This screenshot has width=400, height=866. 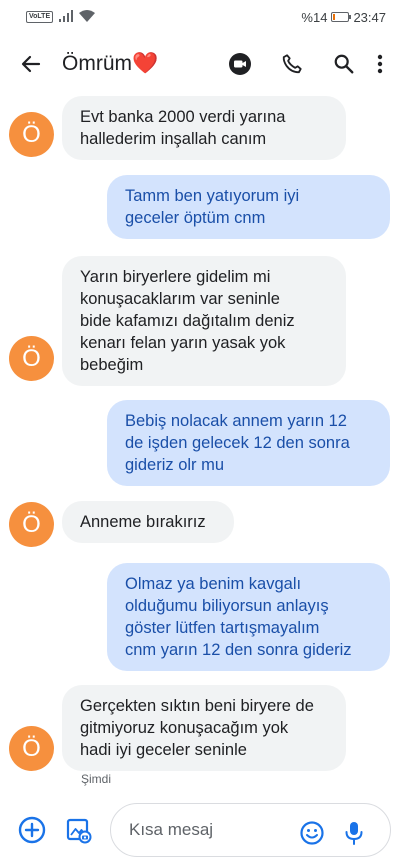 What do you see at coordinates (148, 522) in the screenshot?
I see `message-bubble-incoming: Anneme bırakırız` at bounding box center [148, 522].